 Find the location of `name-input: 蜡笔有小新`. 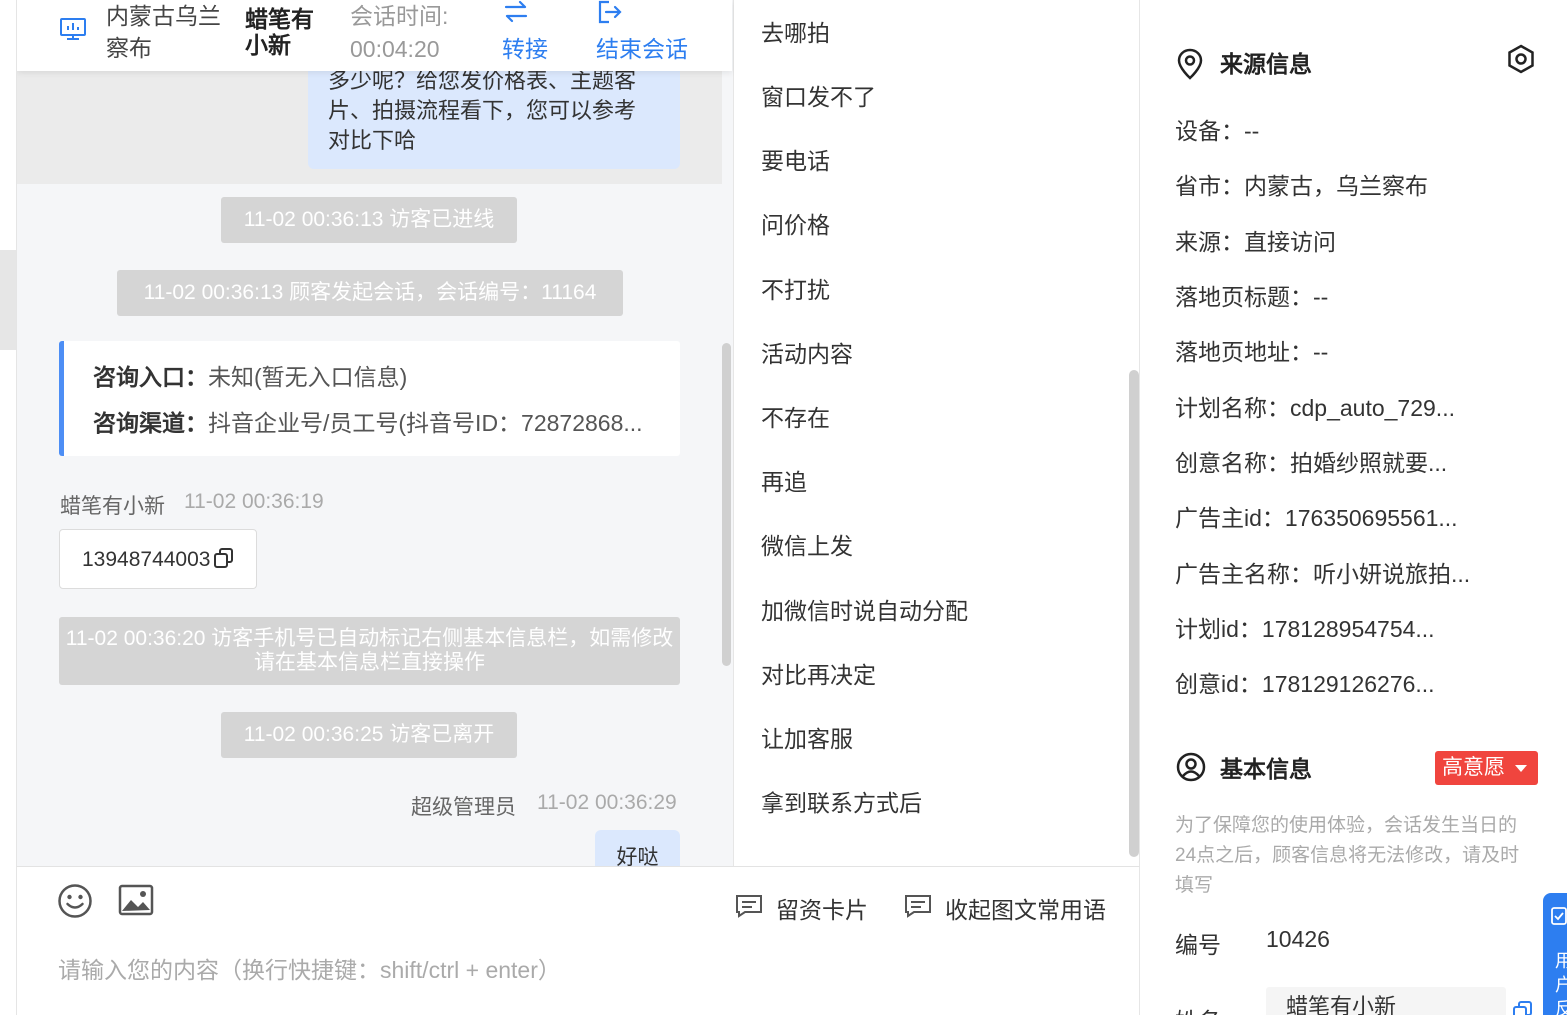

name-input: 蜡笔有小新 is located at coordinates (1386, 1001).